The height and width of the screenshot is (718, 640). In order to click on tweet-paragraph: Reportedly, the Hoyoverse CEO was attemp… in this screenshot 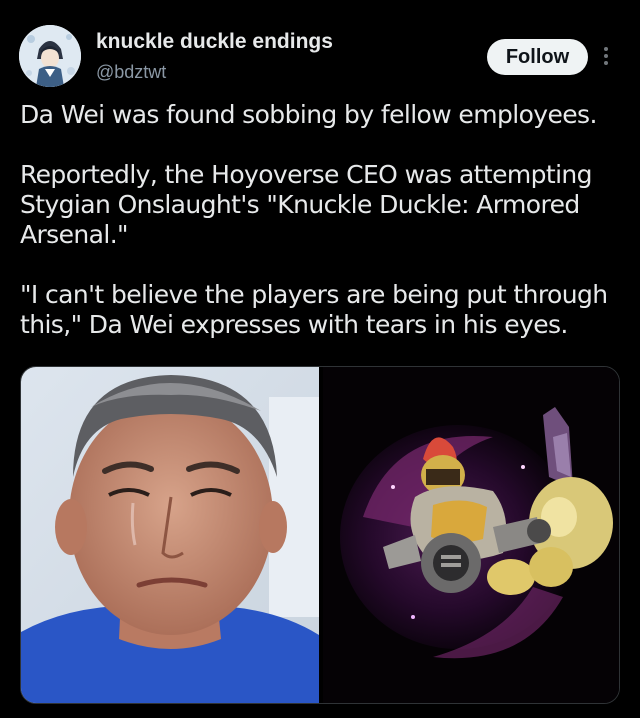, I will do `click(306, 204)`.